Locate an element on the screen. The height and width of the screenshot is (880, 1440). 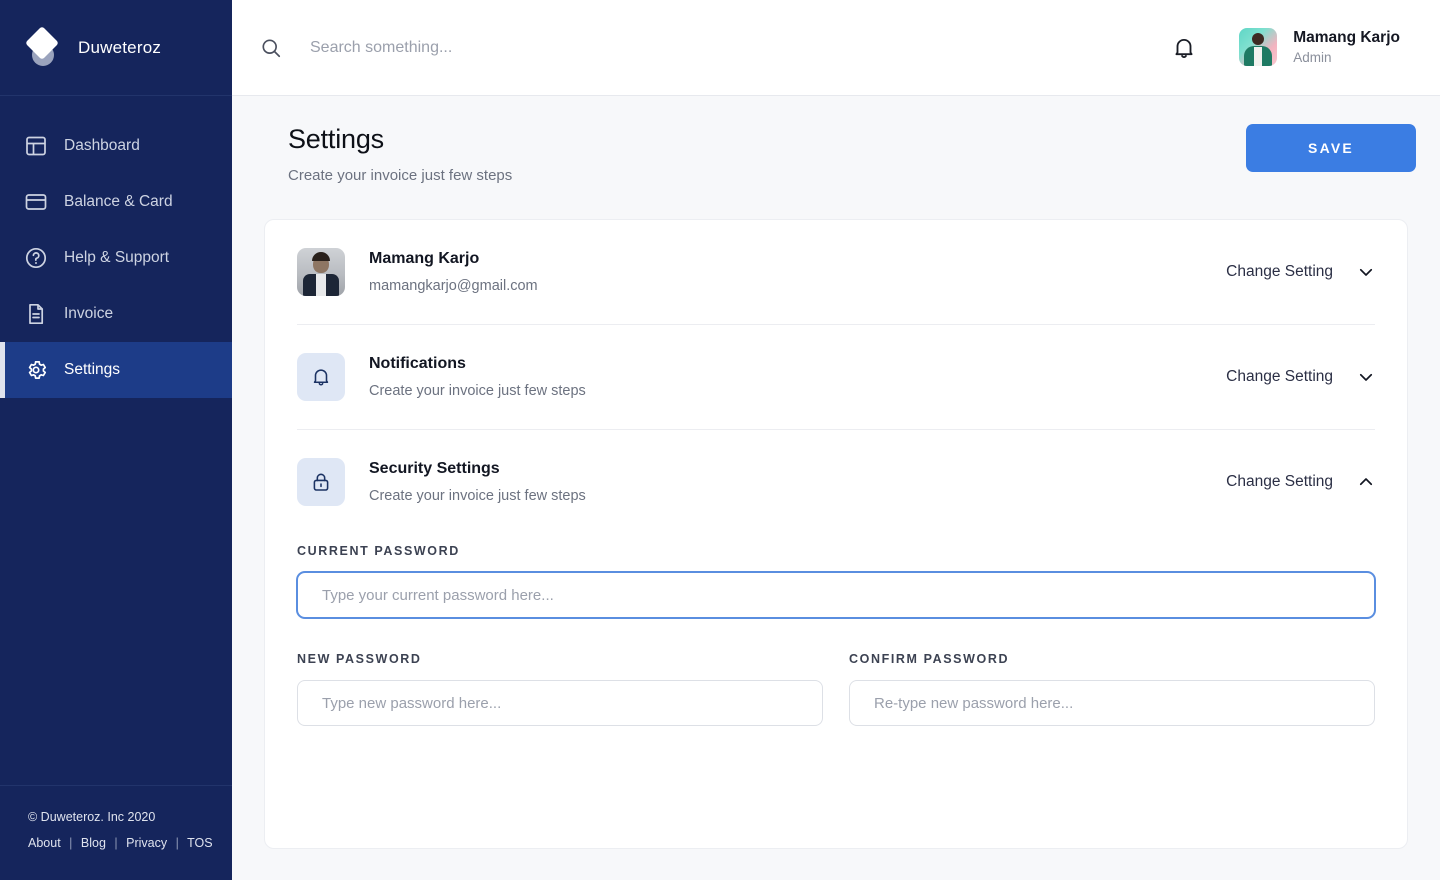
current-password-field: CURRENT PASSWORD is located at coordinates (836, 581).